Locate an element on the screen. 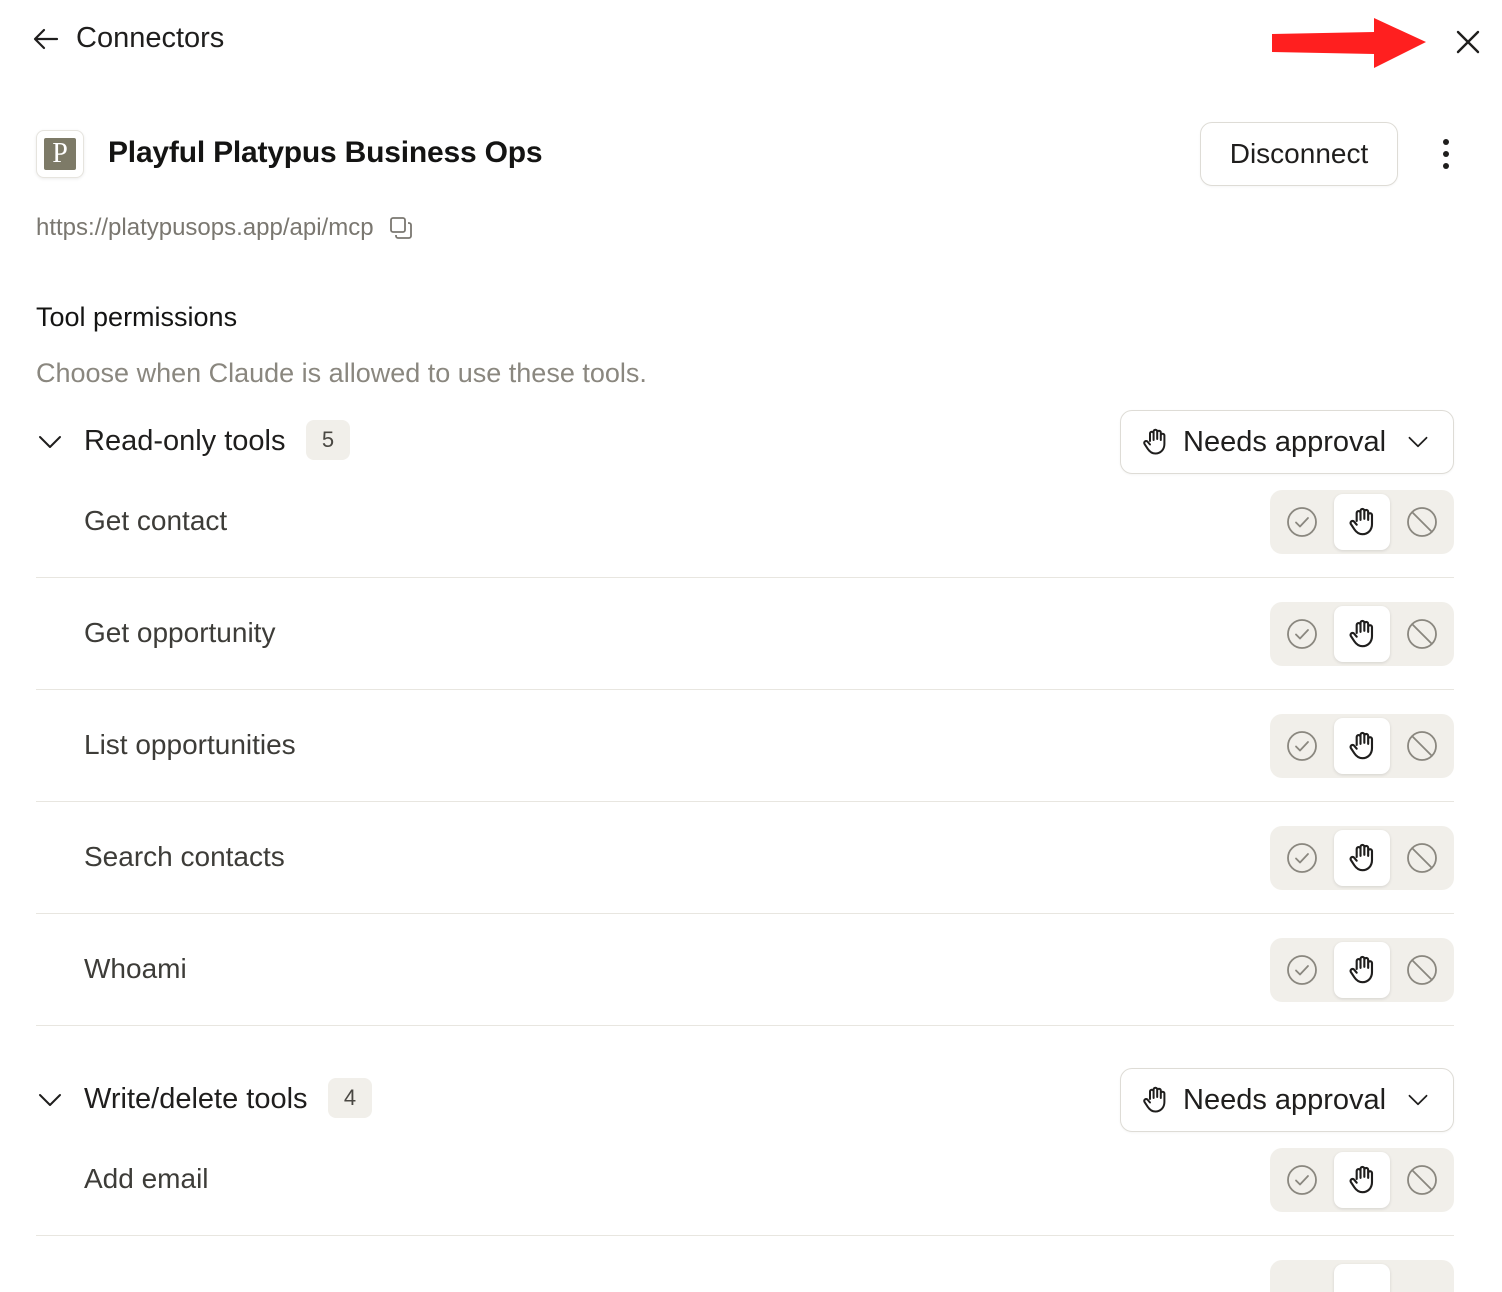 Image resolution: width=1502 pixels, height=1292 pixels. more-options-button is located at coordinates (1446, 154).